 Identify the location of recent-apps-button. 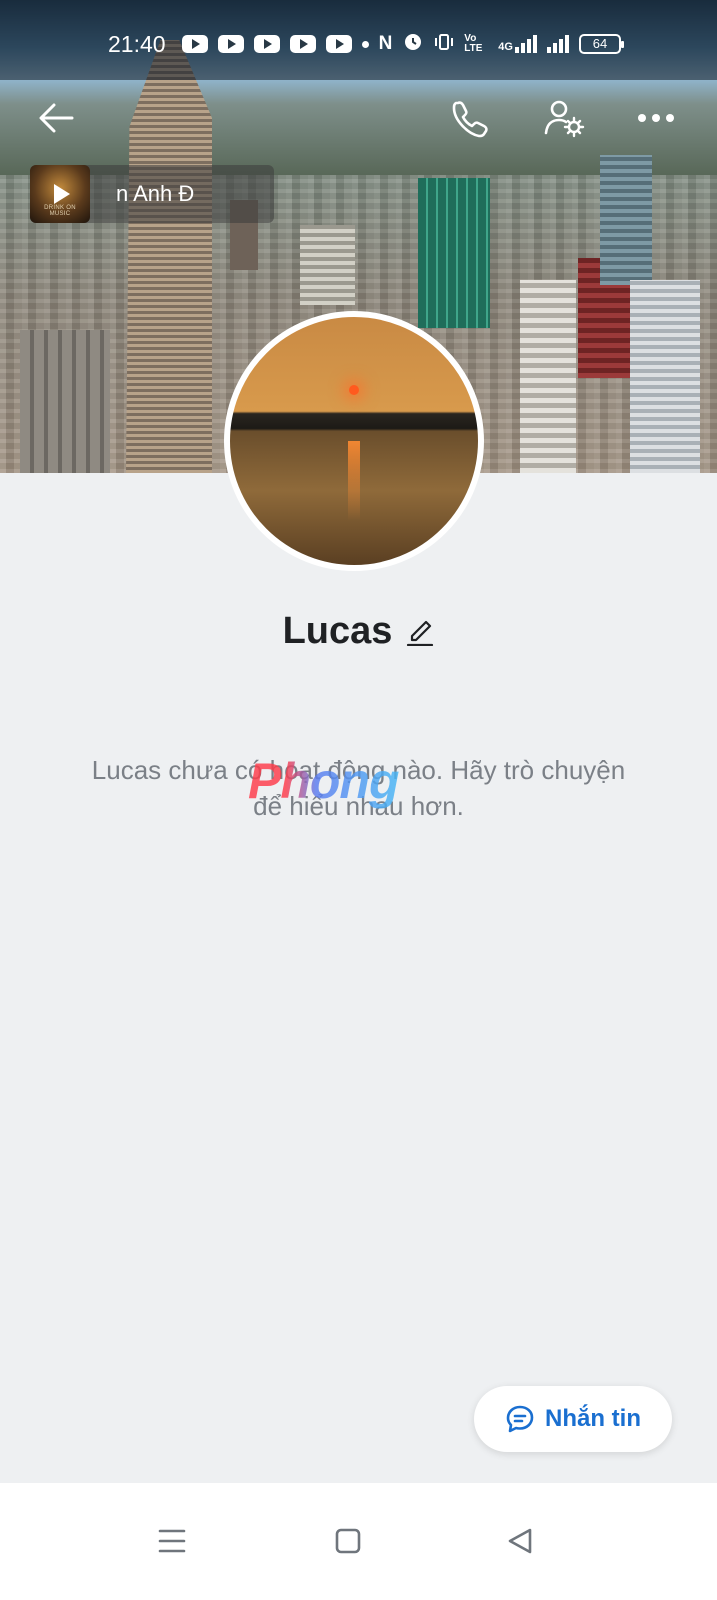
(172, 1541).